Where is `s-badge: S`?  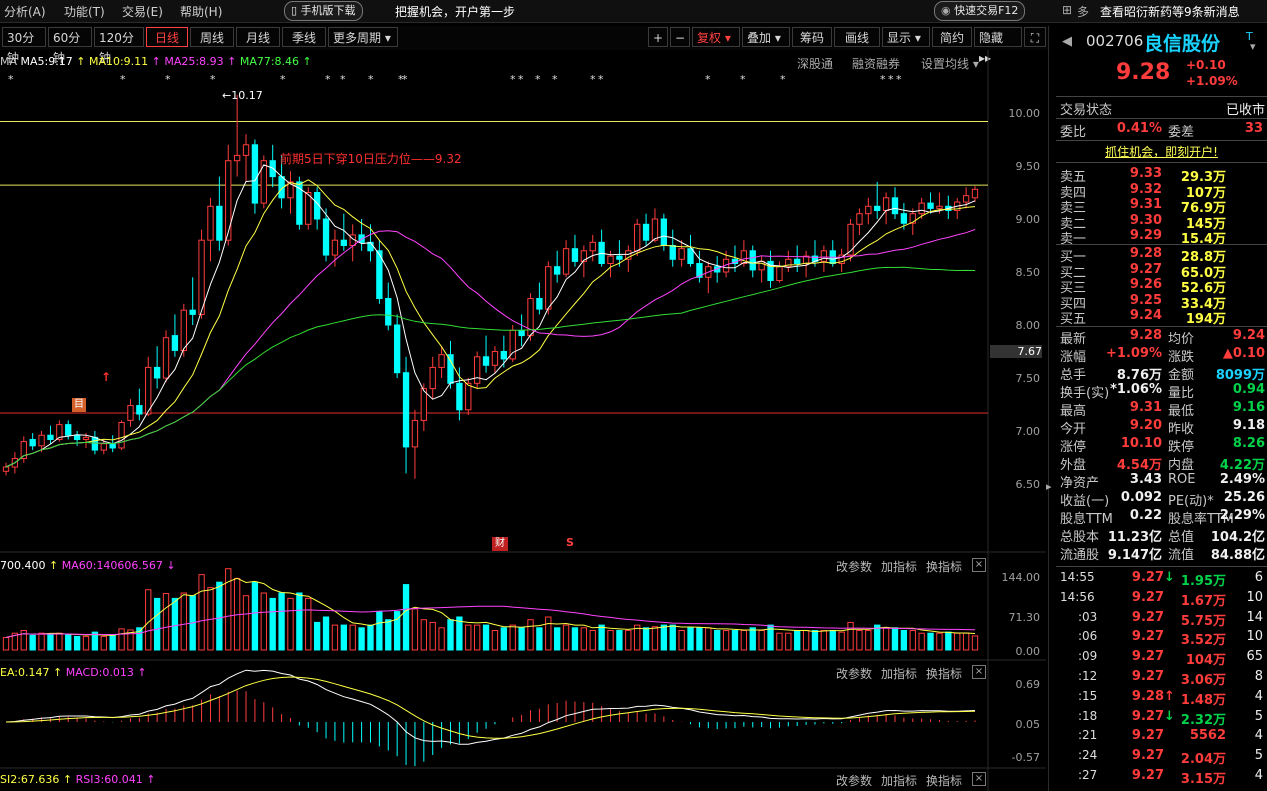 s-badge: S is located at coordinates (570, 542).